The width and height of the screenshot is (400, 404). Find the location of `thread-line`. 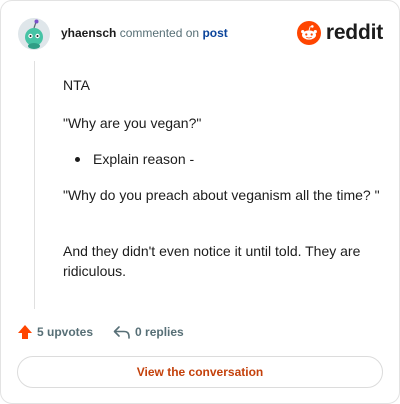

thread-line is located at coordinates (34, 185).